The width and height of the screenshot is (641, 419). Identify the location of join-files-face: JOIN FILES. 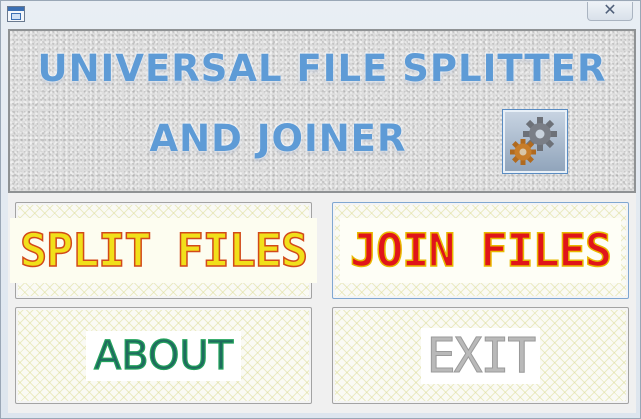
(480, 250).